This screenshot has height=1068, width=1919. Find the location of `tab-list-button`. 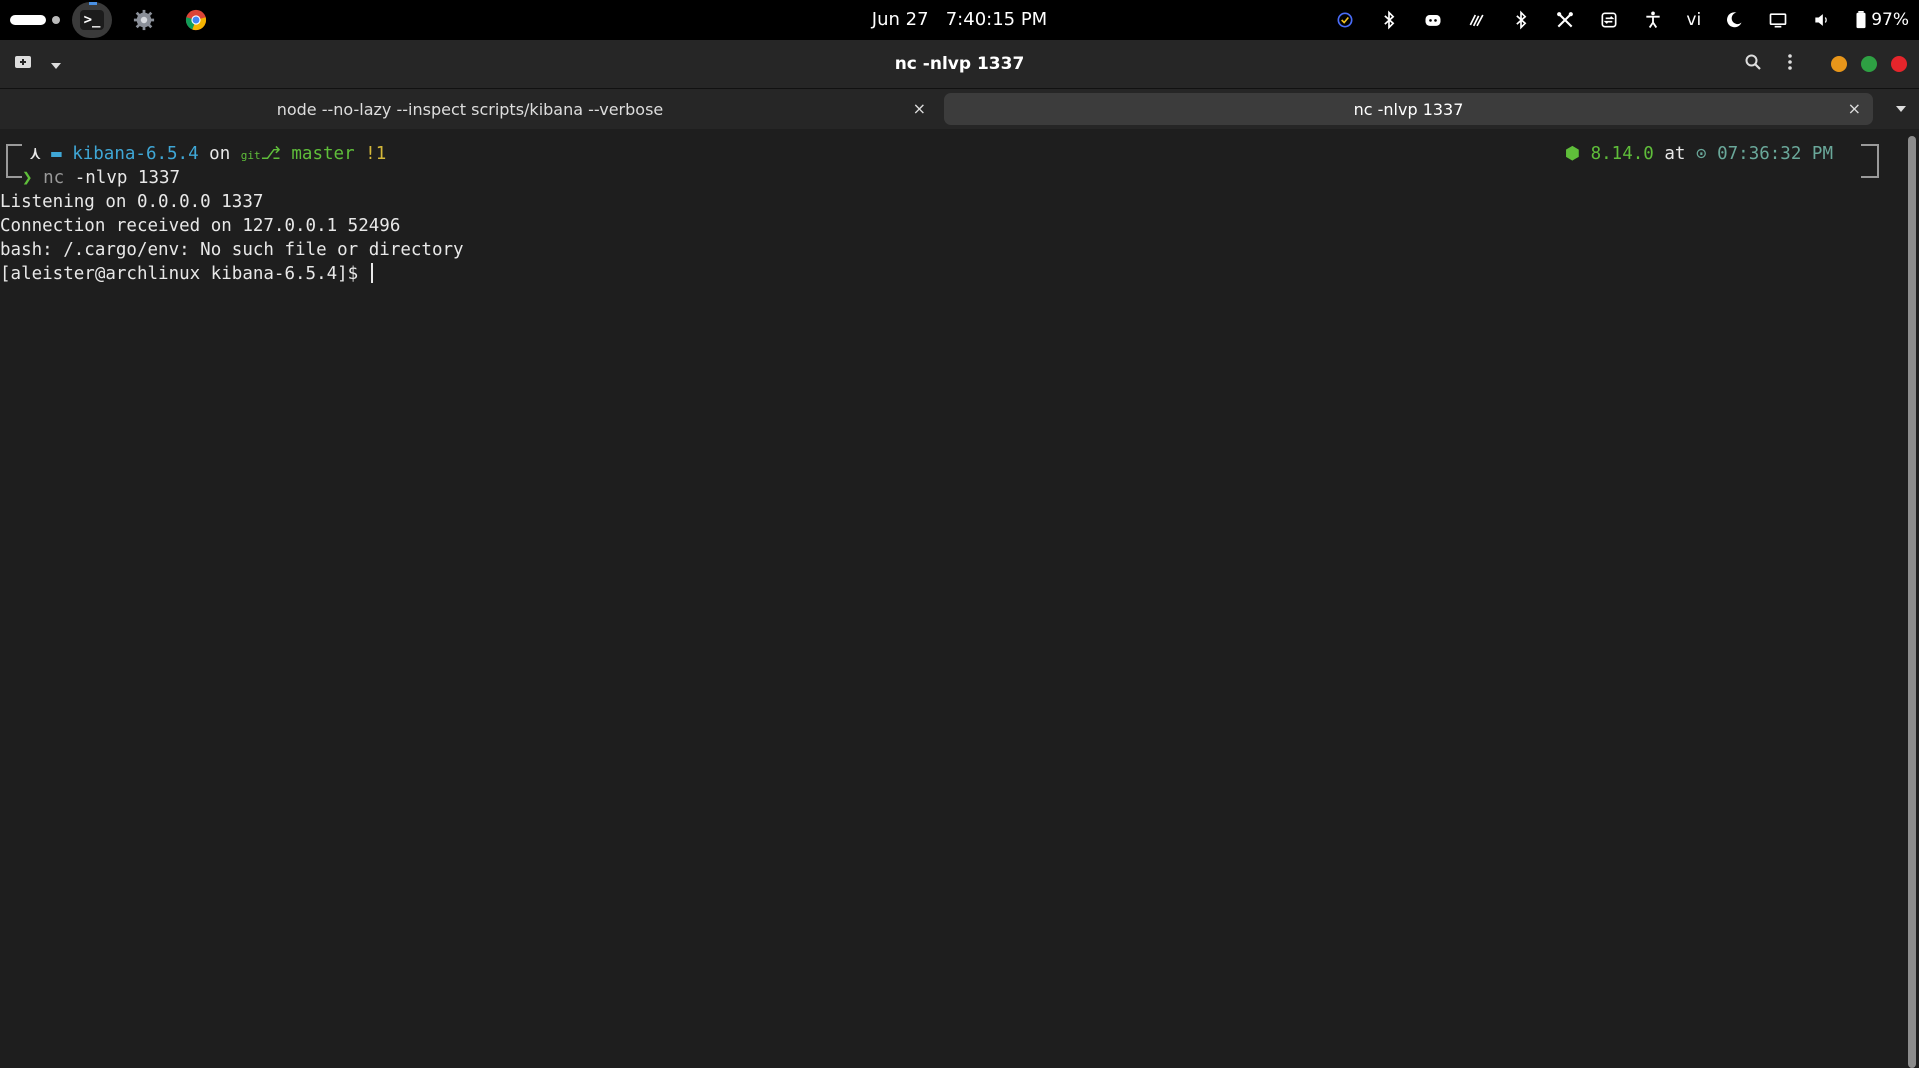

tab-list-button is located at coordinates (1901, 109).